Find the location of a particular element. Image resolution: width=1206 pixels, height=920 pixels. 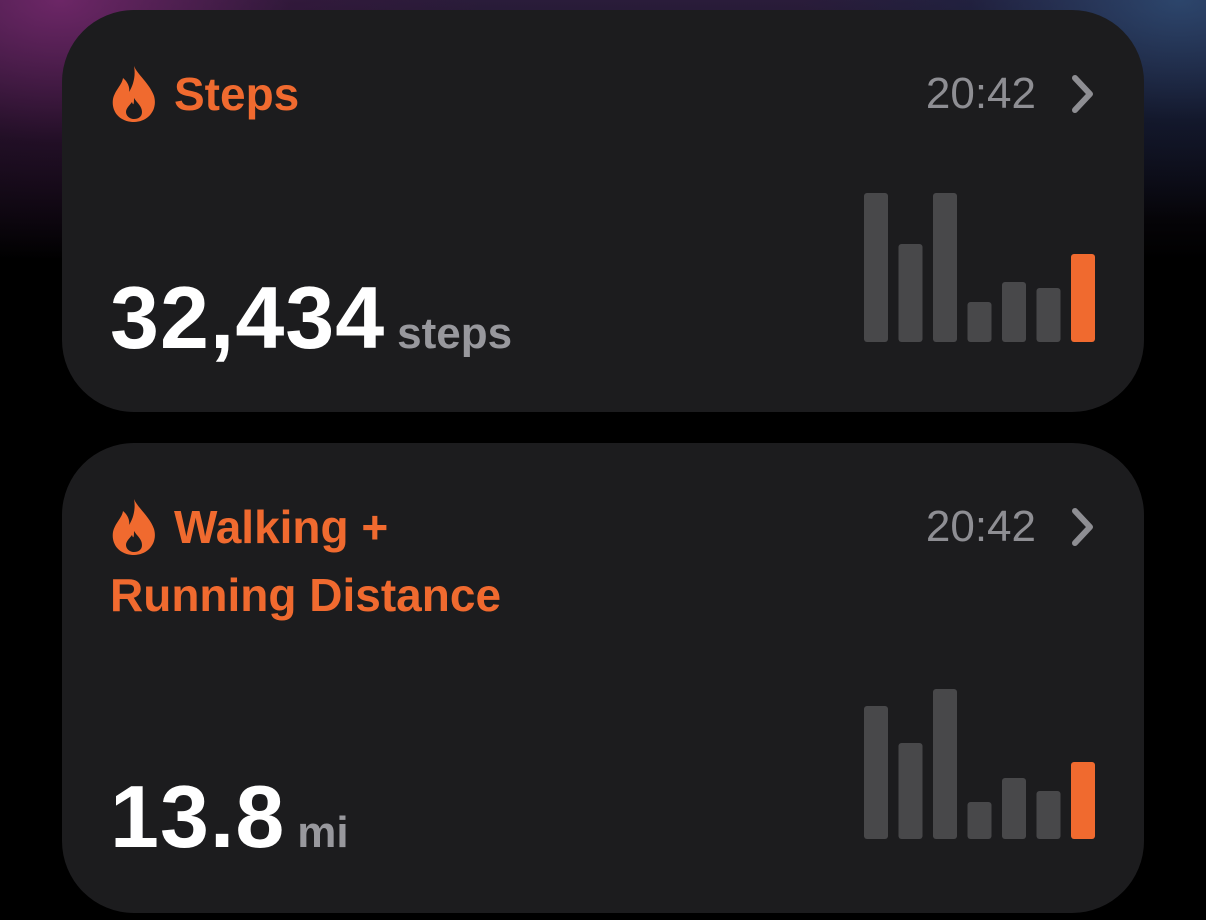

metric-value-row: 32,434 steps is located at coordinates (311, 318).